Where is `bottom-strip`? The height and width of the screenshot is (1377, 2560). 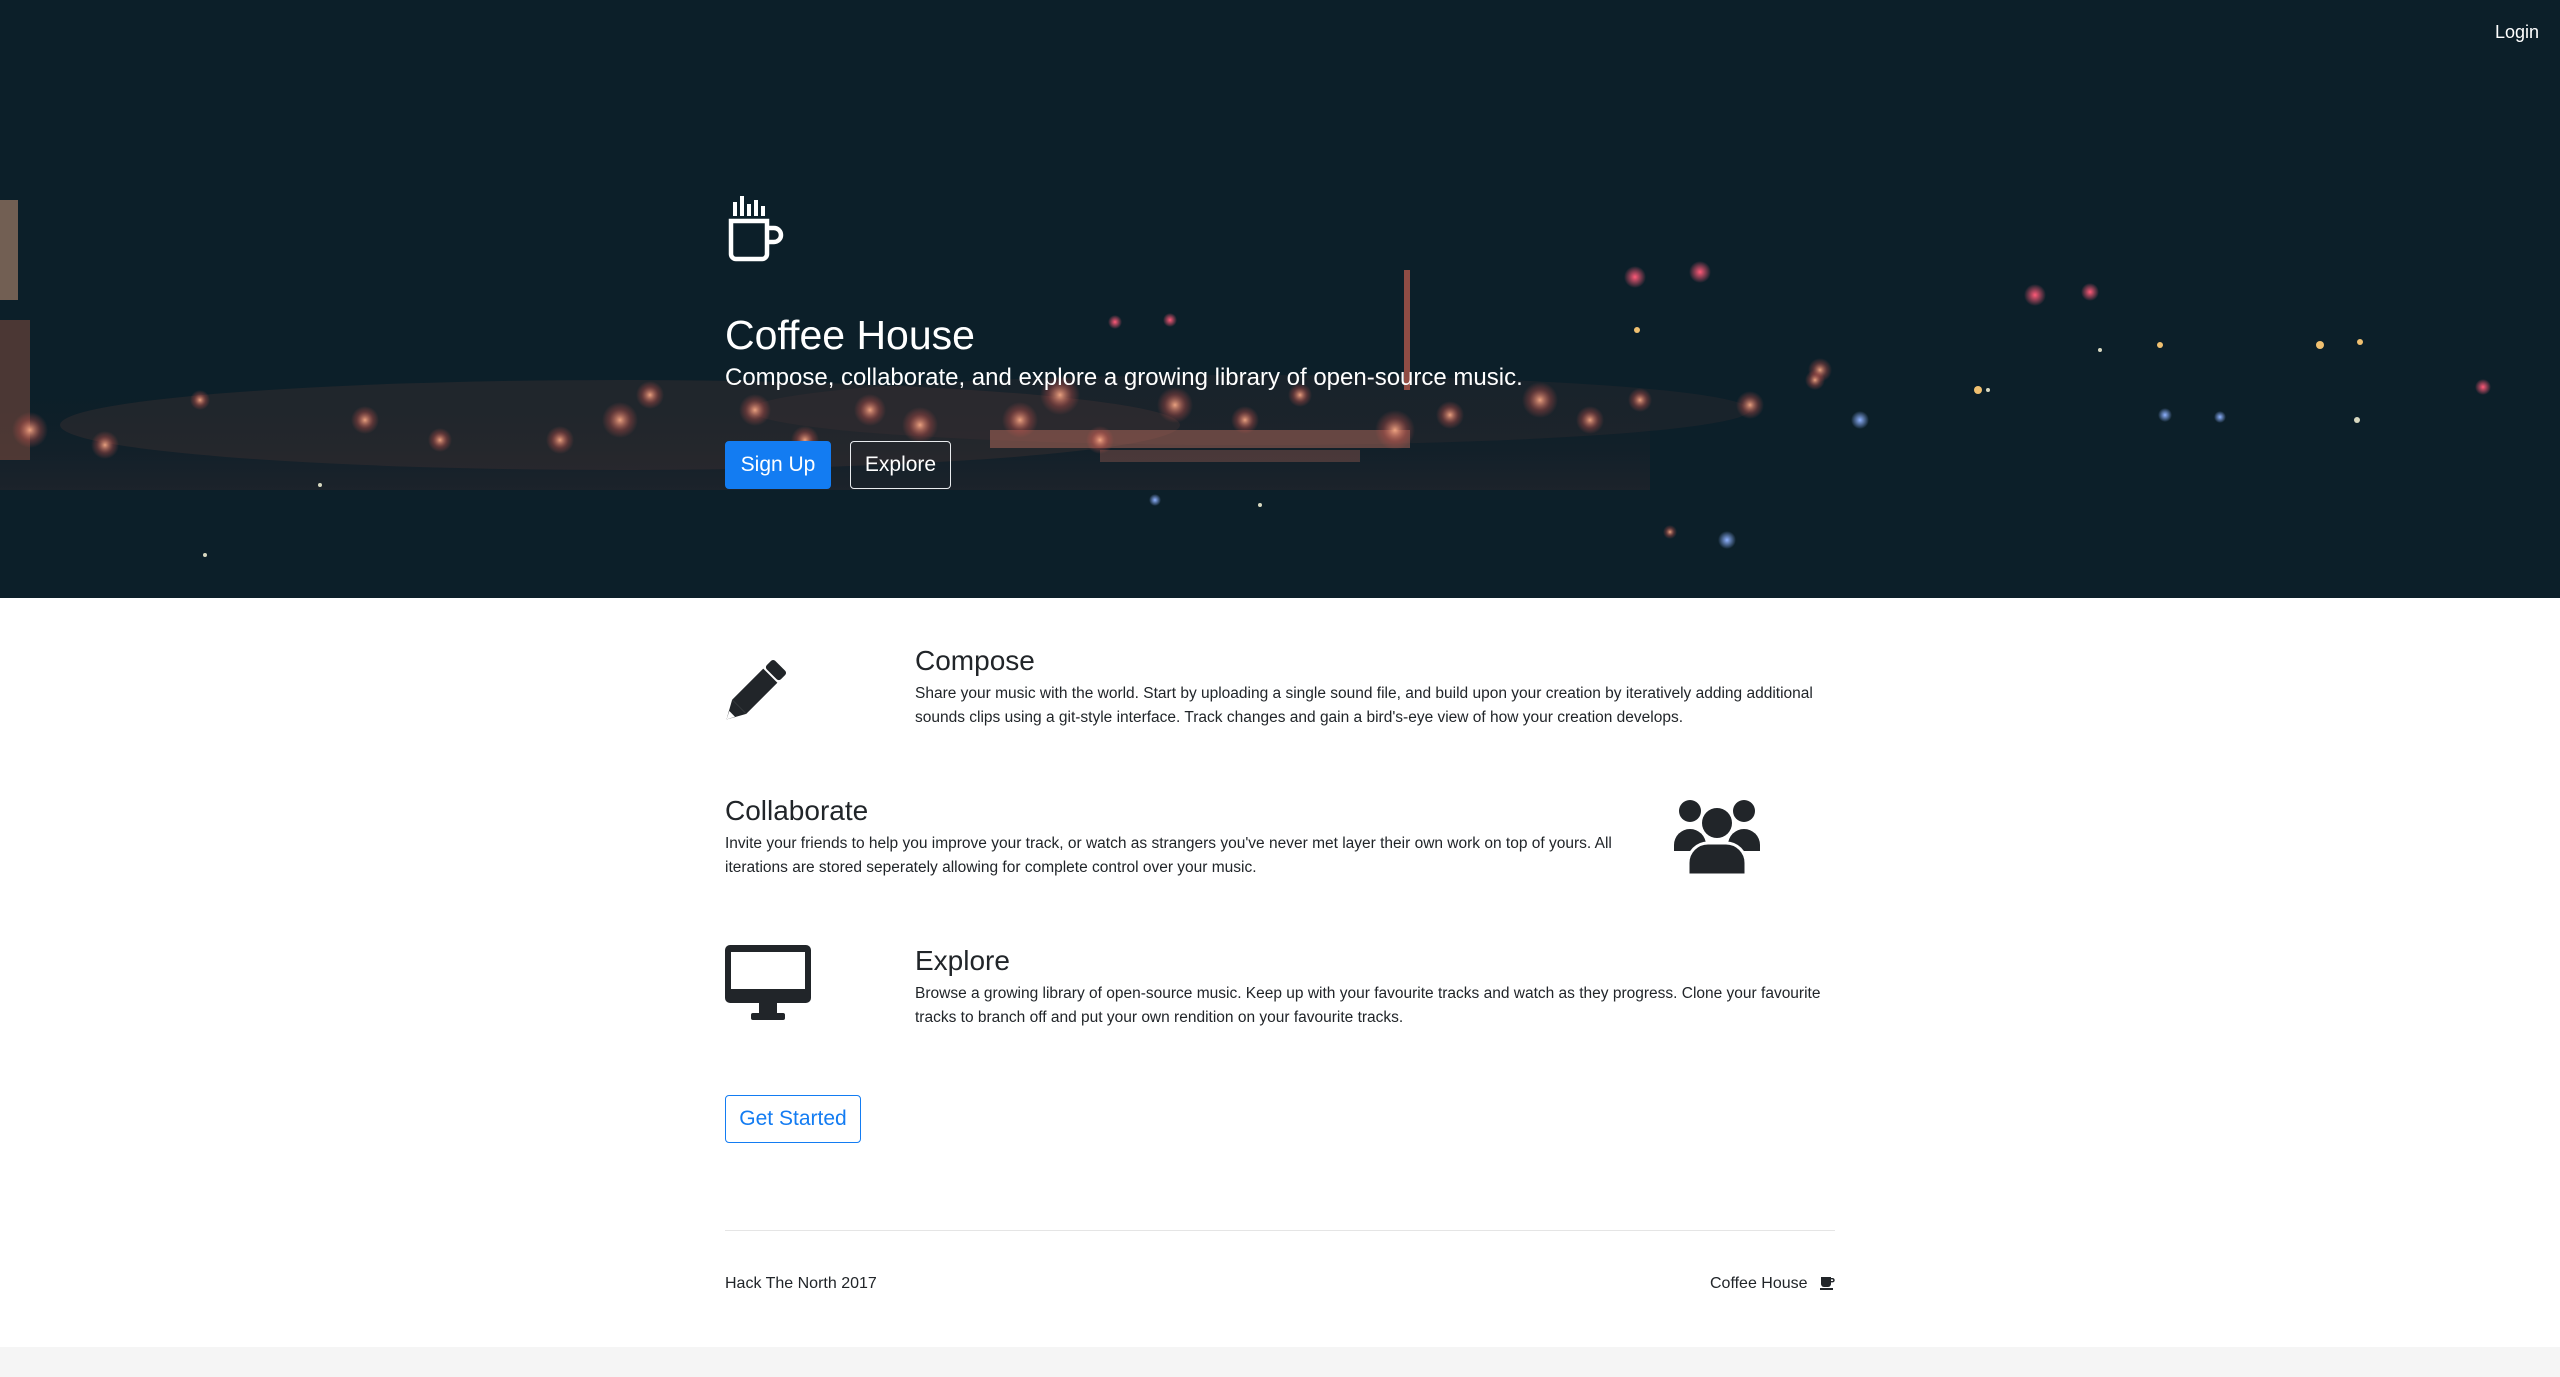 bottom-strip is located at coordinates (1280, 1362).